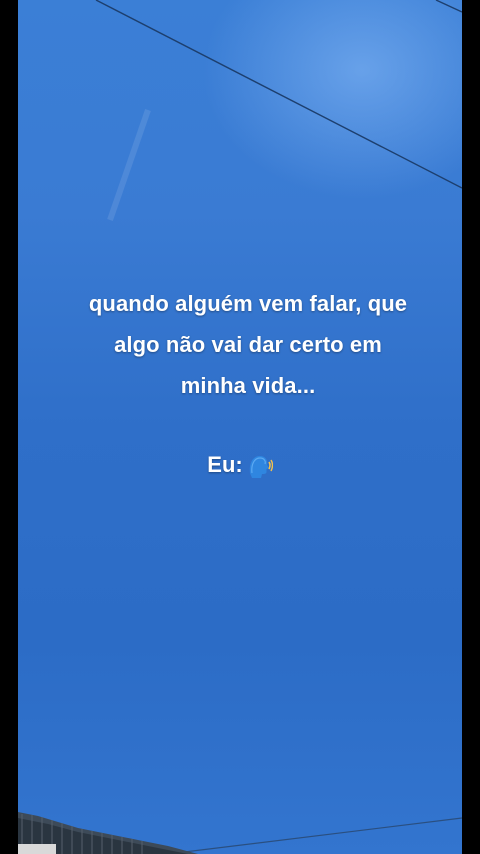  I want to click on caption-line-1: quando alguém vem falar, que, so click(248, 303).